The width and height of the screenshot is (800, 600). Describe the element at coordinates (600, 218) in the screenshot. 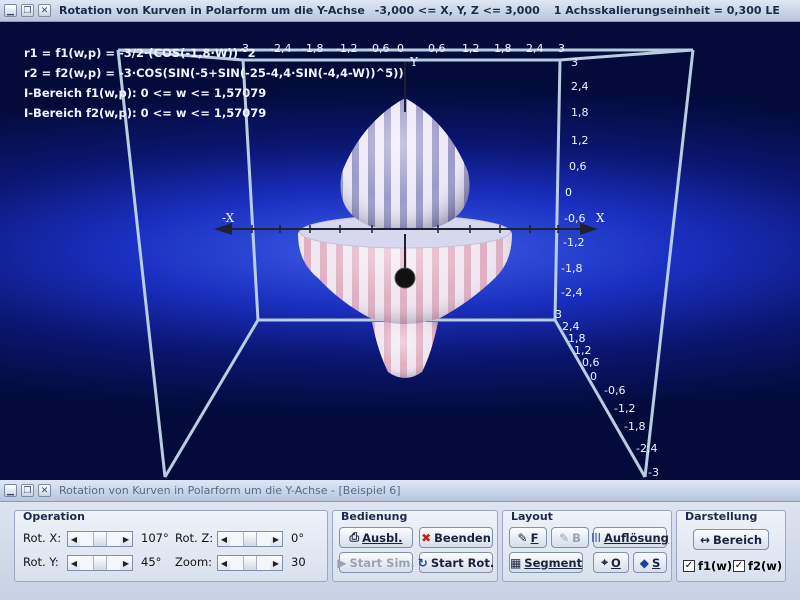

I see `label-x-pos: X` at that location.